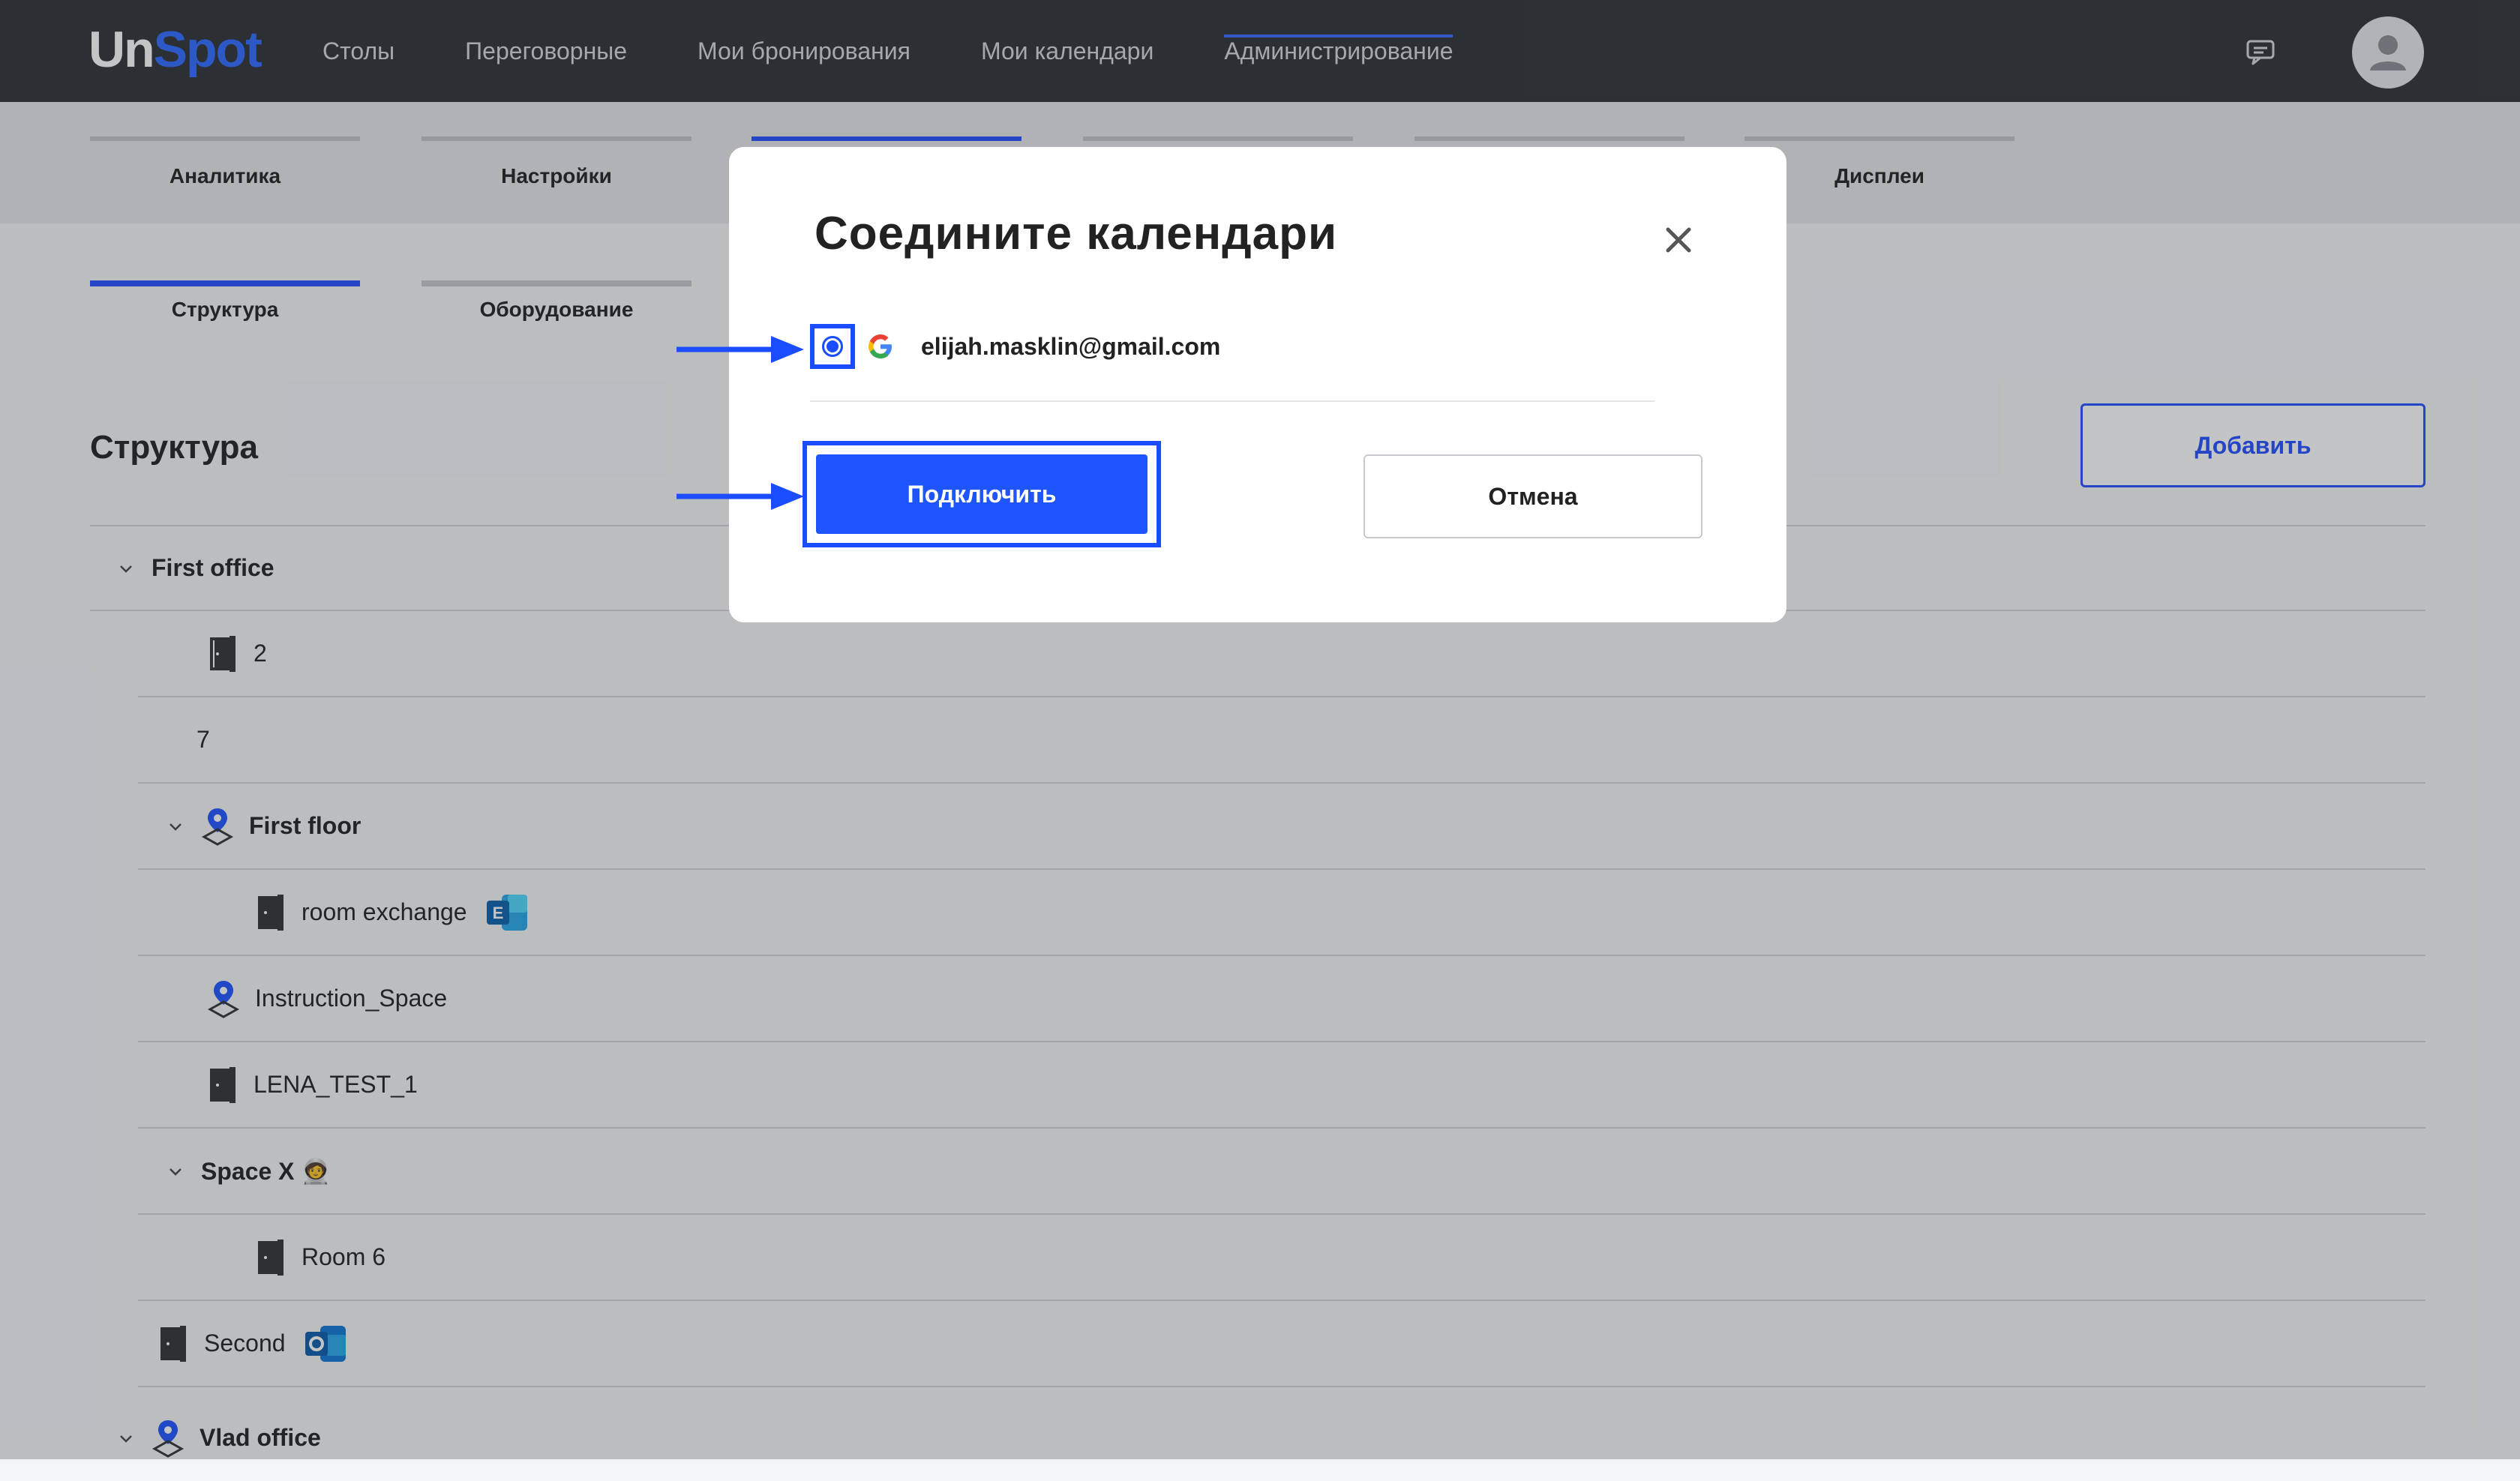  Describe the element at coordinates (1678, 239) in the screenshot. I see `close-icon` at that location.